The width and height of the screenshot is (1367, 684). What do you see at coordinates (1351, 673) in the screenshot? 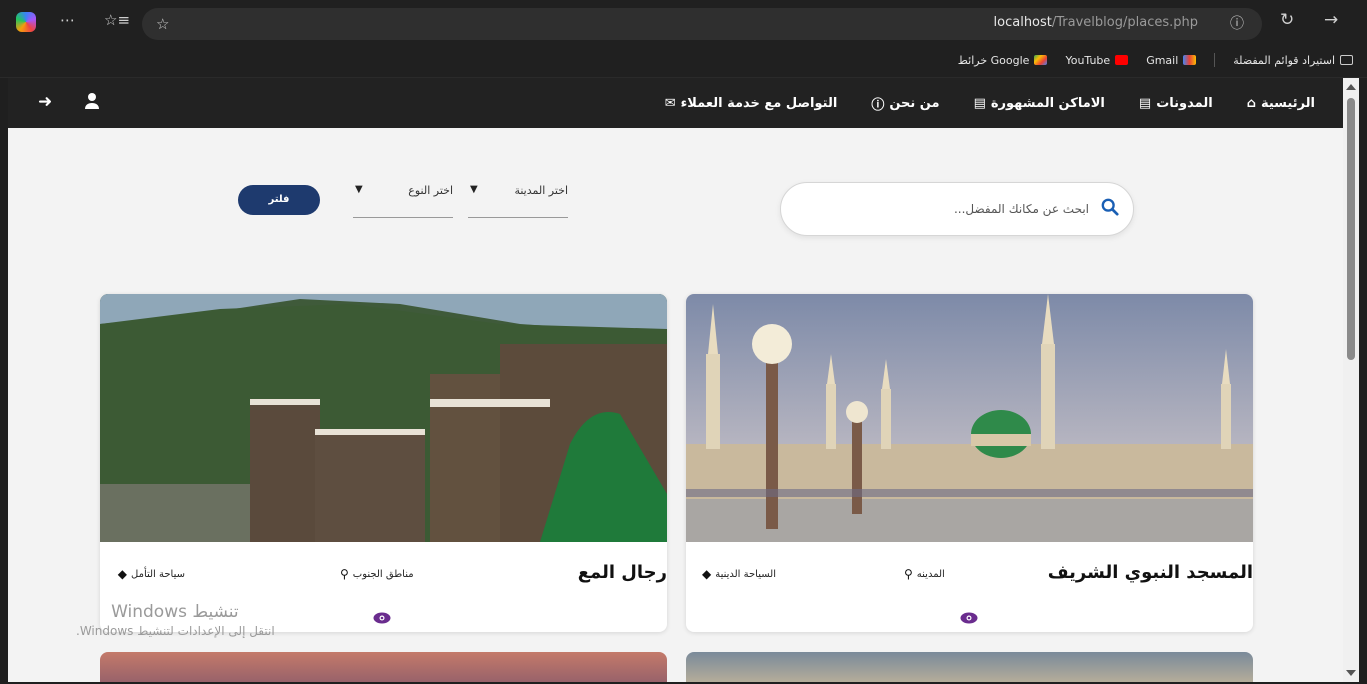
I see `scroll-down-arrow-icon` at bounding box center [1351, 673].